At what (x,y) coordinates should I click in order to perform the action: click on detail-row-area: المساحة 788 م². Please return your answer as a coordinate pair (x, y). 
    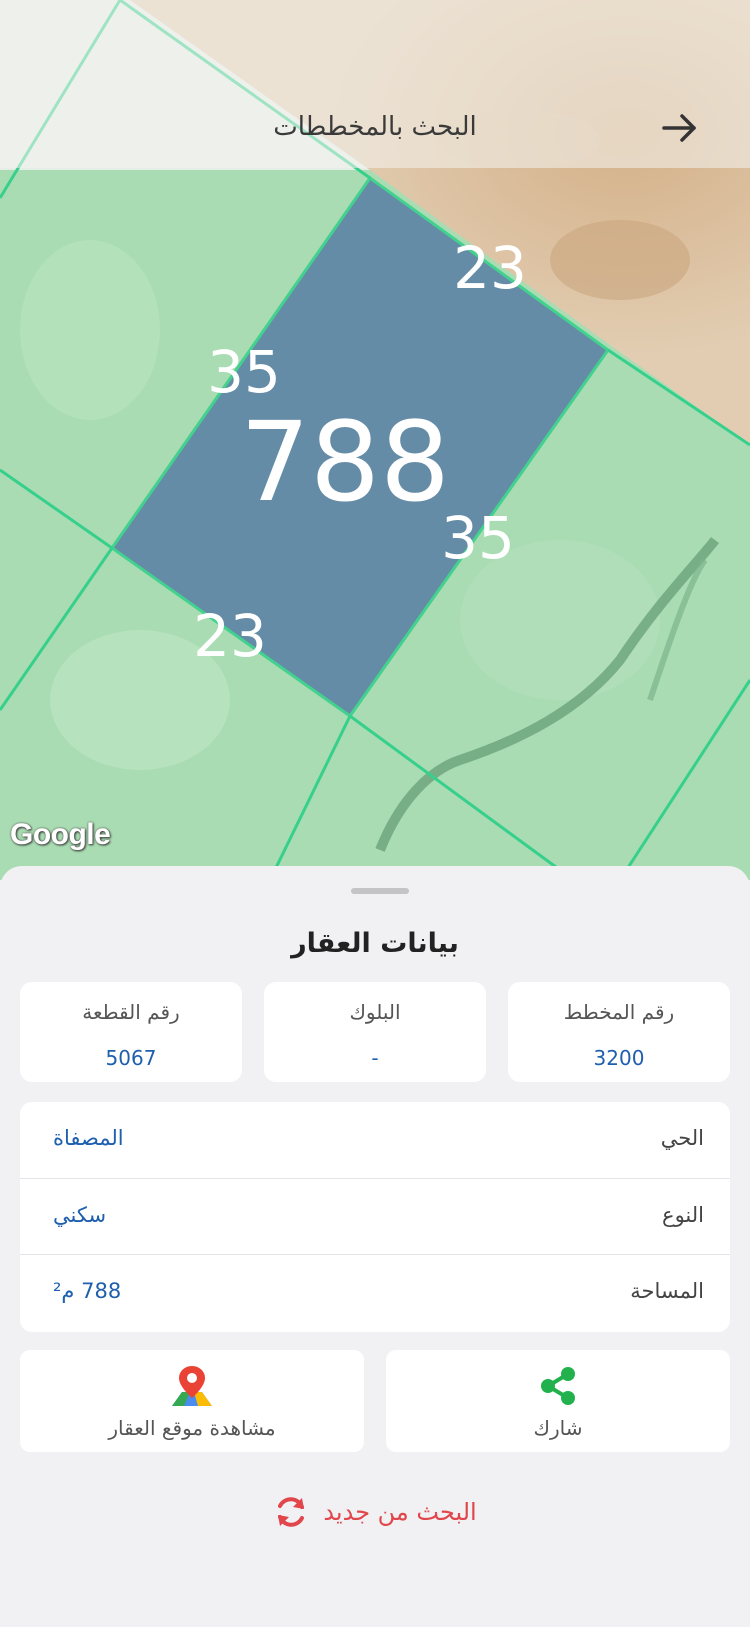
    Looking at the image, I should click on (375, 1293).